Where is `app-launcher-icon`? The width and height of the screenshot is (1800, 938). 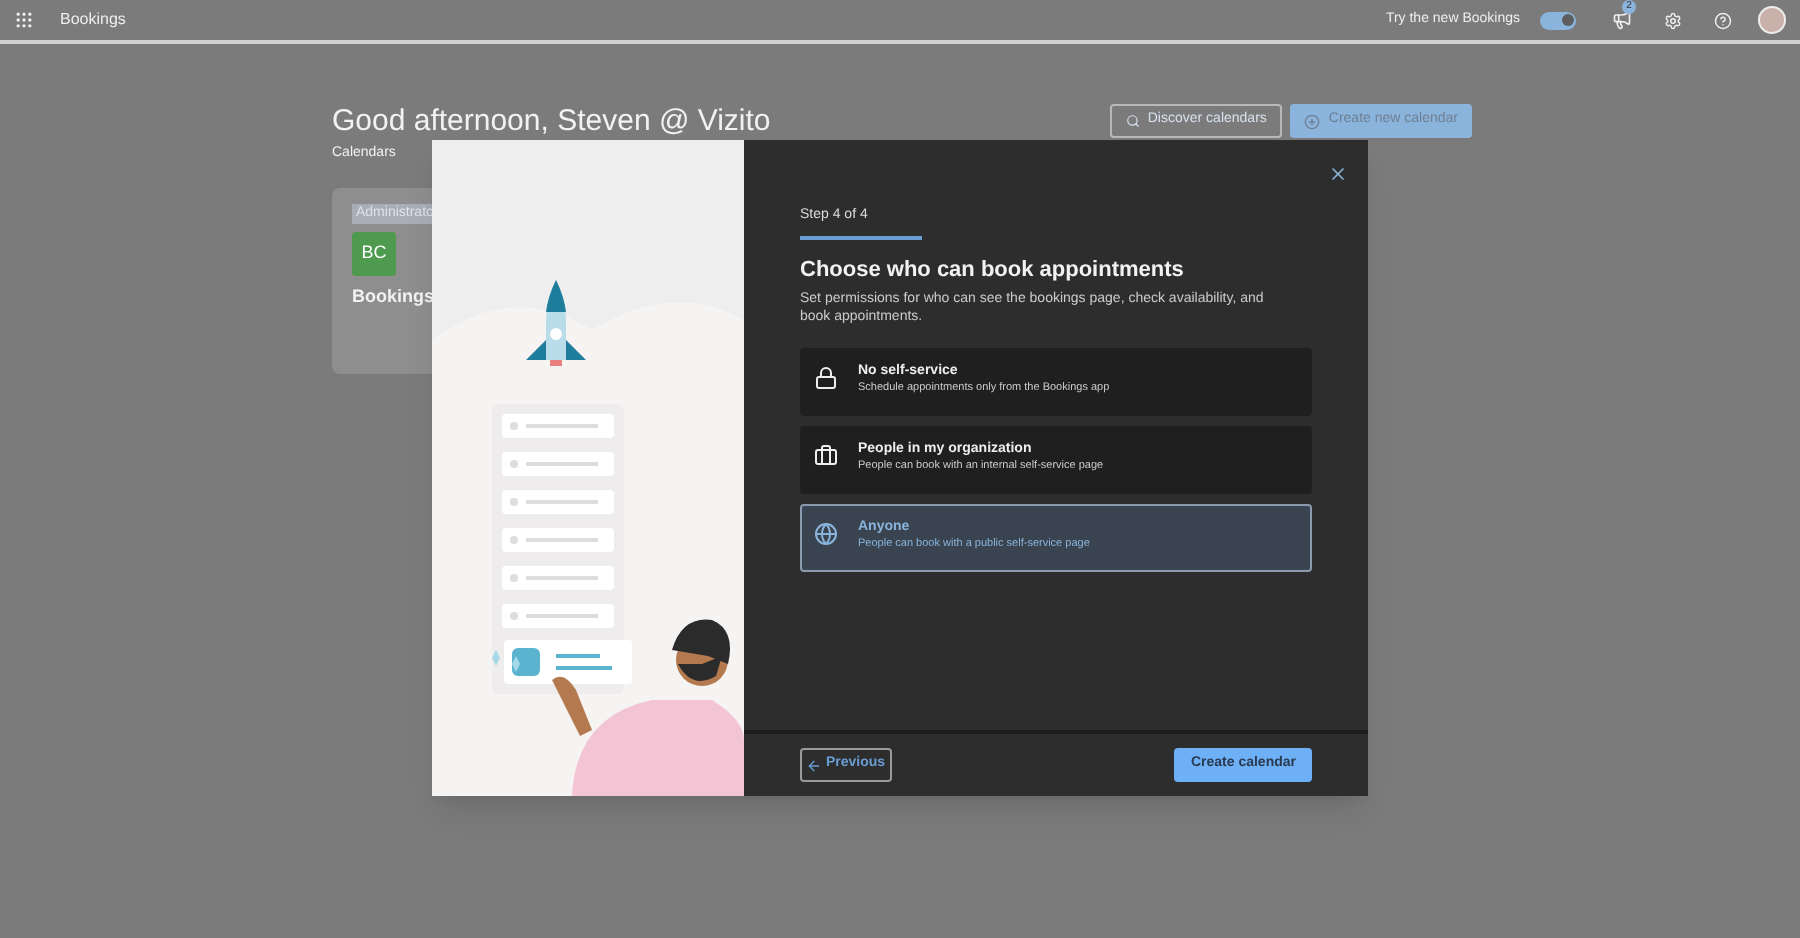 app-launcher-icon is located at coordinates (24, 20).